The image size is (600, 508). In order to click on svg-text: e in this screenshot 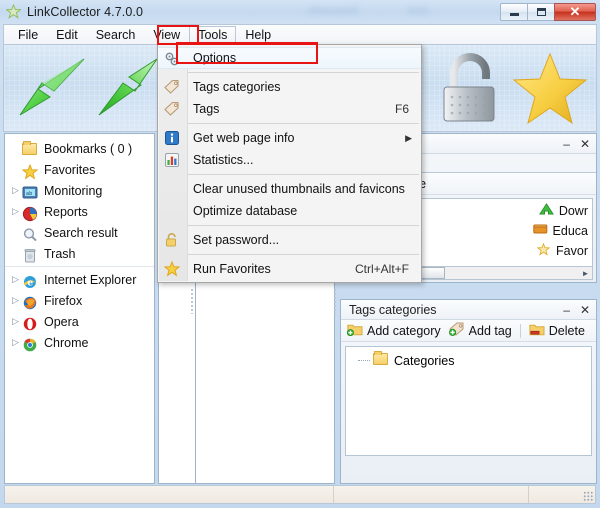, I will do `click(30, 283)`.